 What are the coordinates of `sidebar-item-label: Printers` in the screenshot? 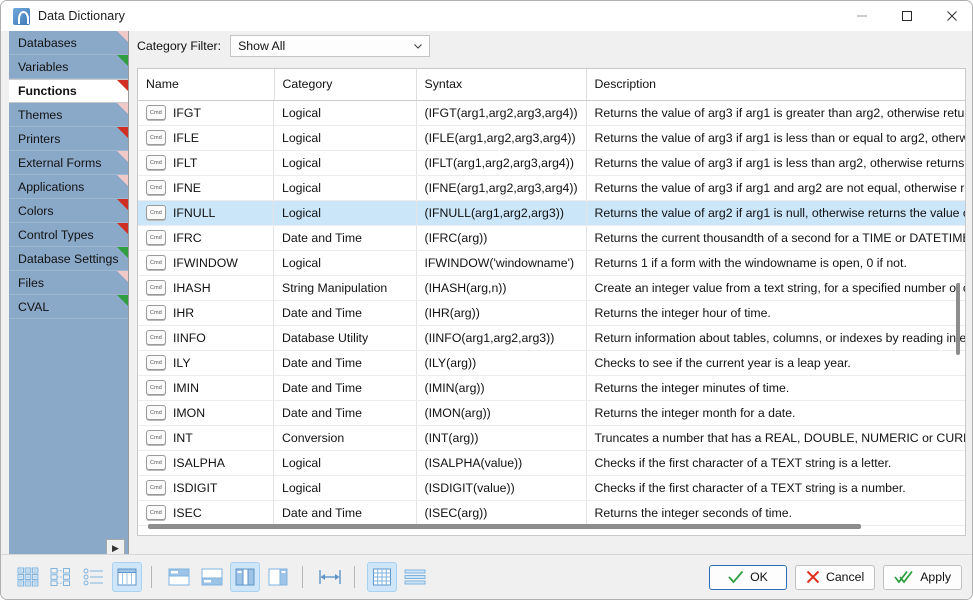 It's located at (39, 138).